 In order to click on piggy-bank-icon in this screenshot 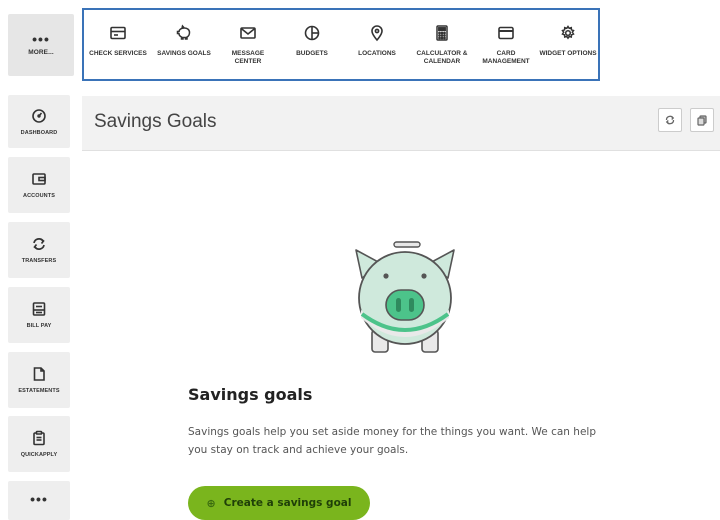, I will do `click(183, 32)`.